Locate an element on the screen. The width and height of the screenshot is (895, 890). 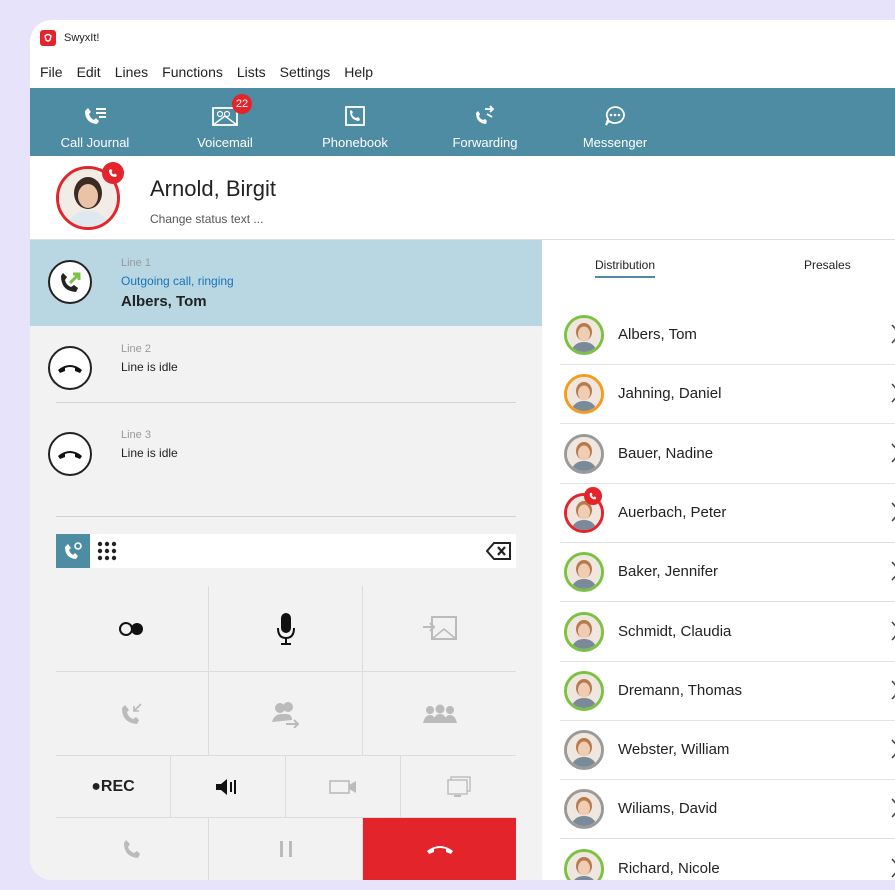
contact-row: Dremann, Thomas is located at coordinates (718, 691).